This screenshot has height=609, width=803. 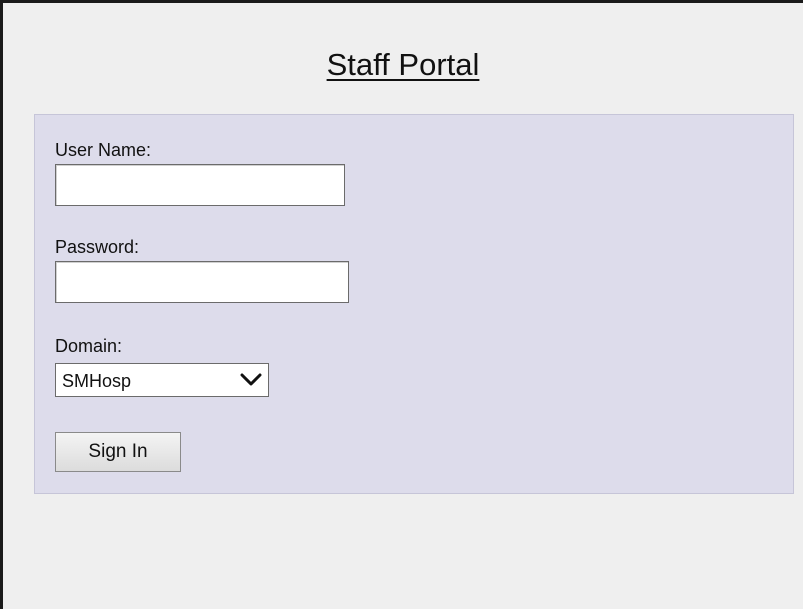 What do you see at coordinates (251, 379) in the screenshot?
I see `chevron-down-icon` at bounding box center [251, 379].